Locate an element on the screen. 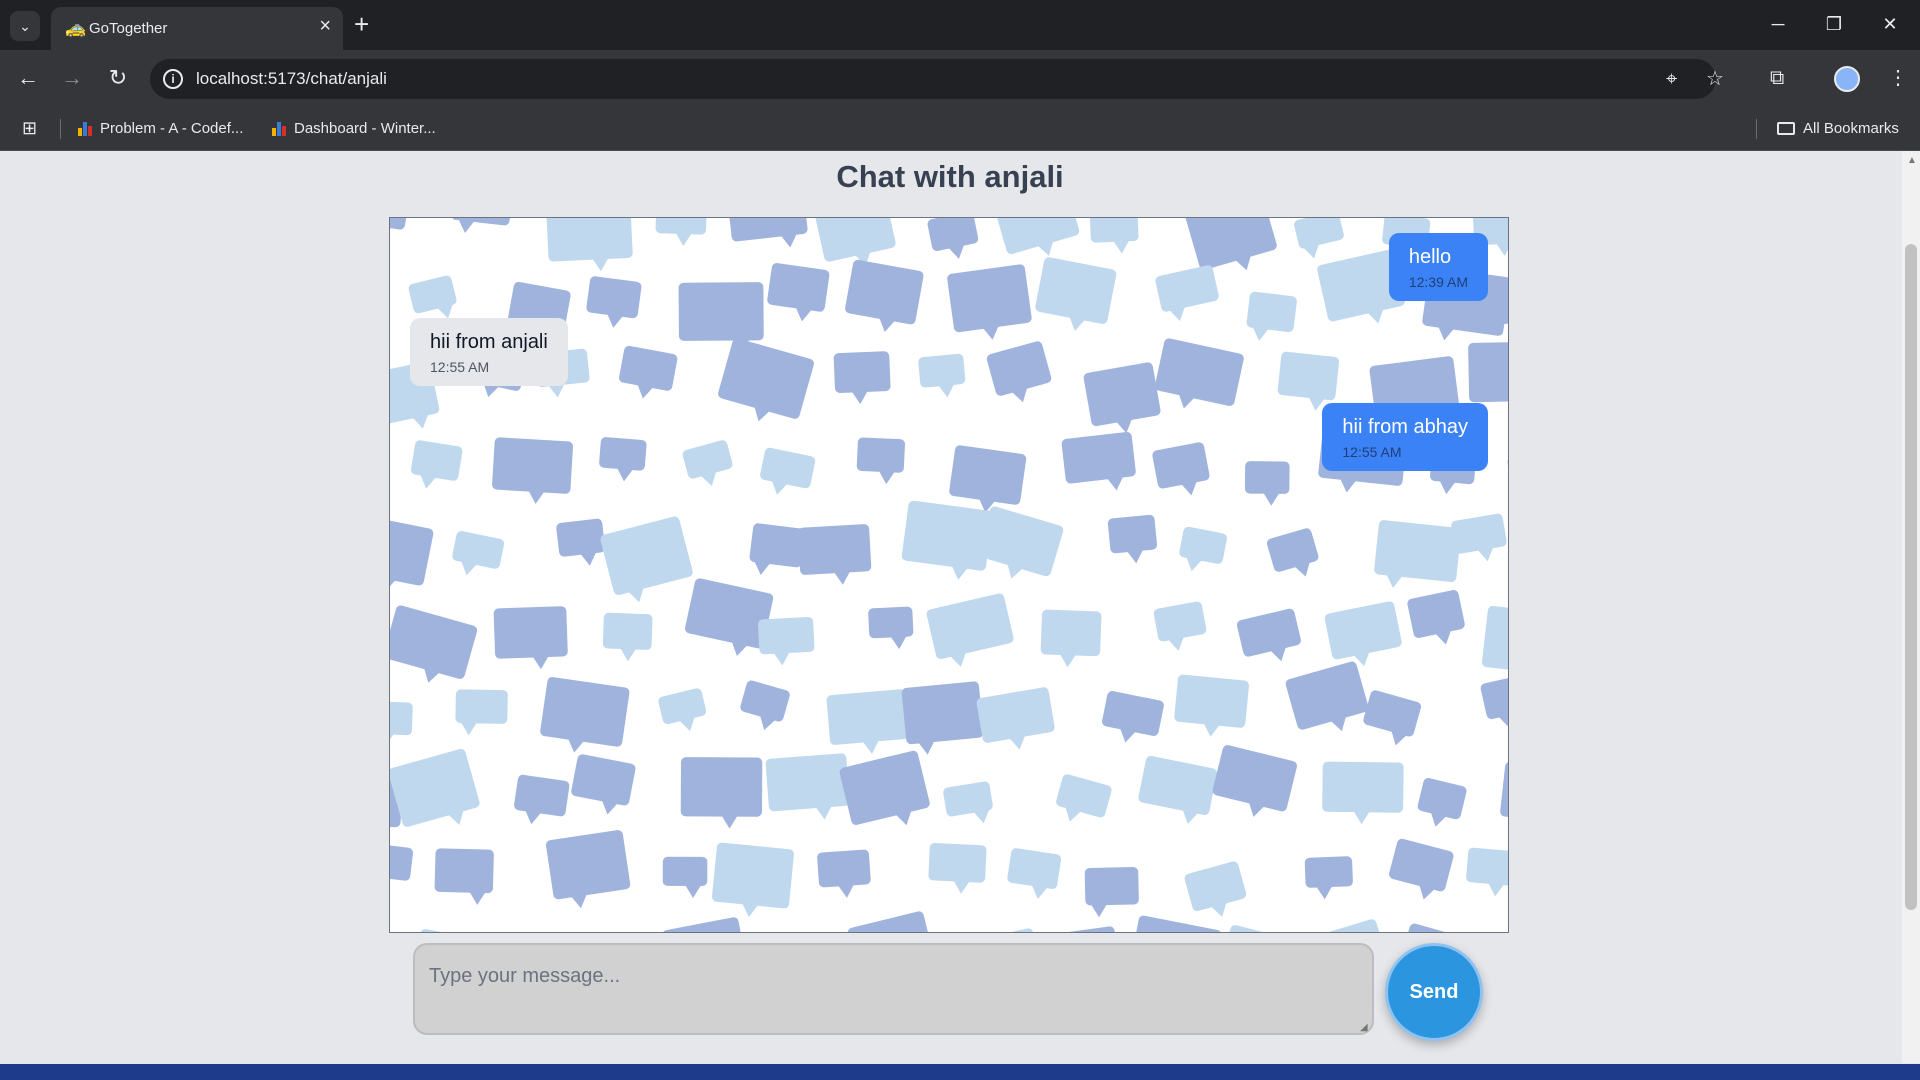 This screenshot has height=1080, width=1920. back-arrow-icon: ← is located at coordinates (28, 78).